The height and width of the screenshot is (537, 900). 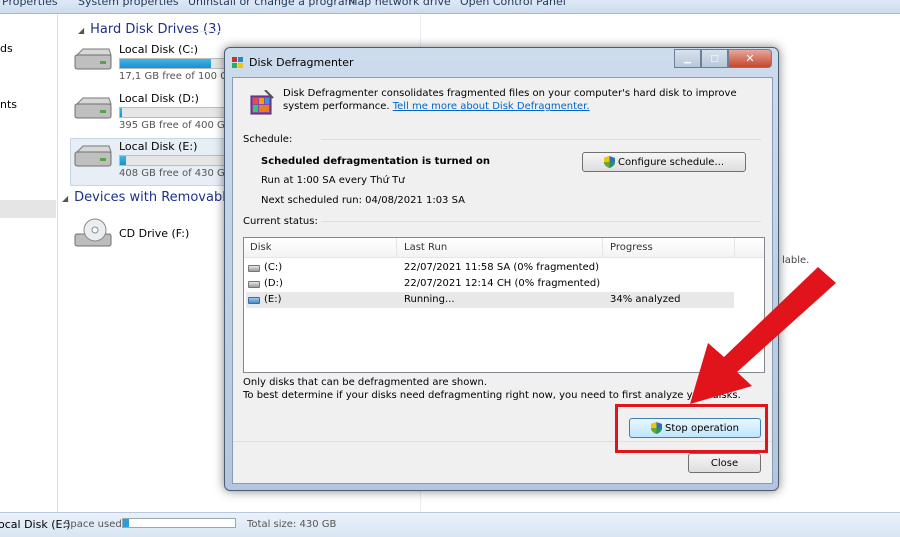 What do you see at coordinates (29, 263) in the screenshot?
I see `navigation-pane: ds nts` at bounding box center [29, 263].